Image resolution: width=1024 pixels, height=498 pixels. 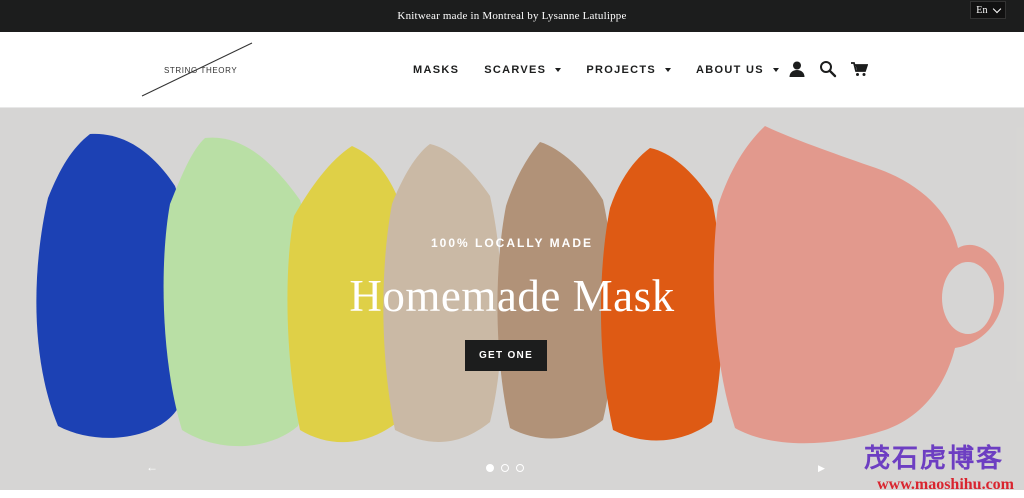 What do you see at coordinates (797, 69) in the screenshot?
I see `user-icon` at bounding box center [797, 69].